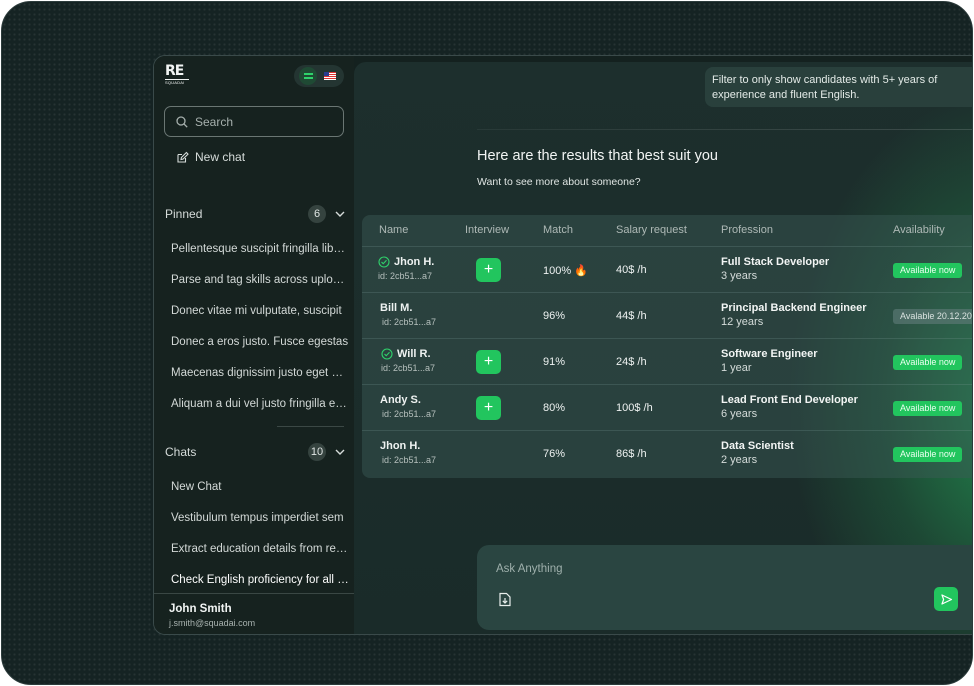 This screenshot has width=974, height=686. Describe the element at coordinates (757, 453) in the screenshot. I see `profession-cell: Data Scientist 2 years` at that location.